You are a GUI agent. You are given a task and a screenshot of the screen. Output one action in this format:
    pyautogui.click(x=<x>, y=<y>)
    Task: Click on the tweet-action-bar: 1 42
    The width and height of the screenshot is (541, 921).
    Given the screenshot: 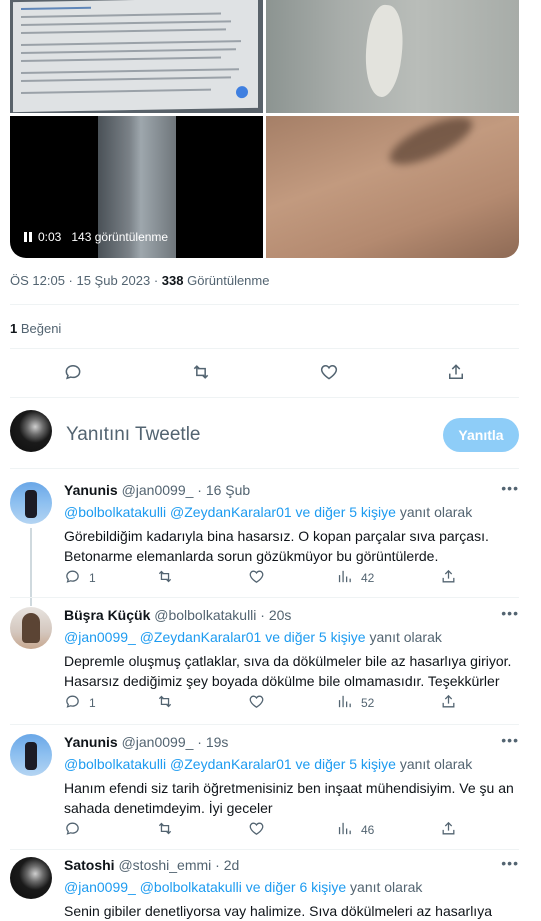 What is the action you would take?
    pyautogui.click(x=291, y=578)
    